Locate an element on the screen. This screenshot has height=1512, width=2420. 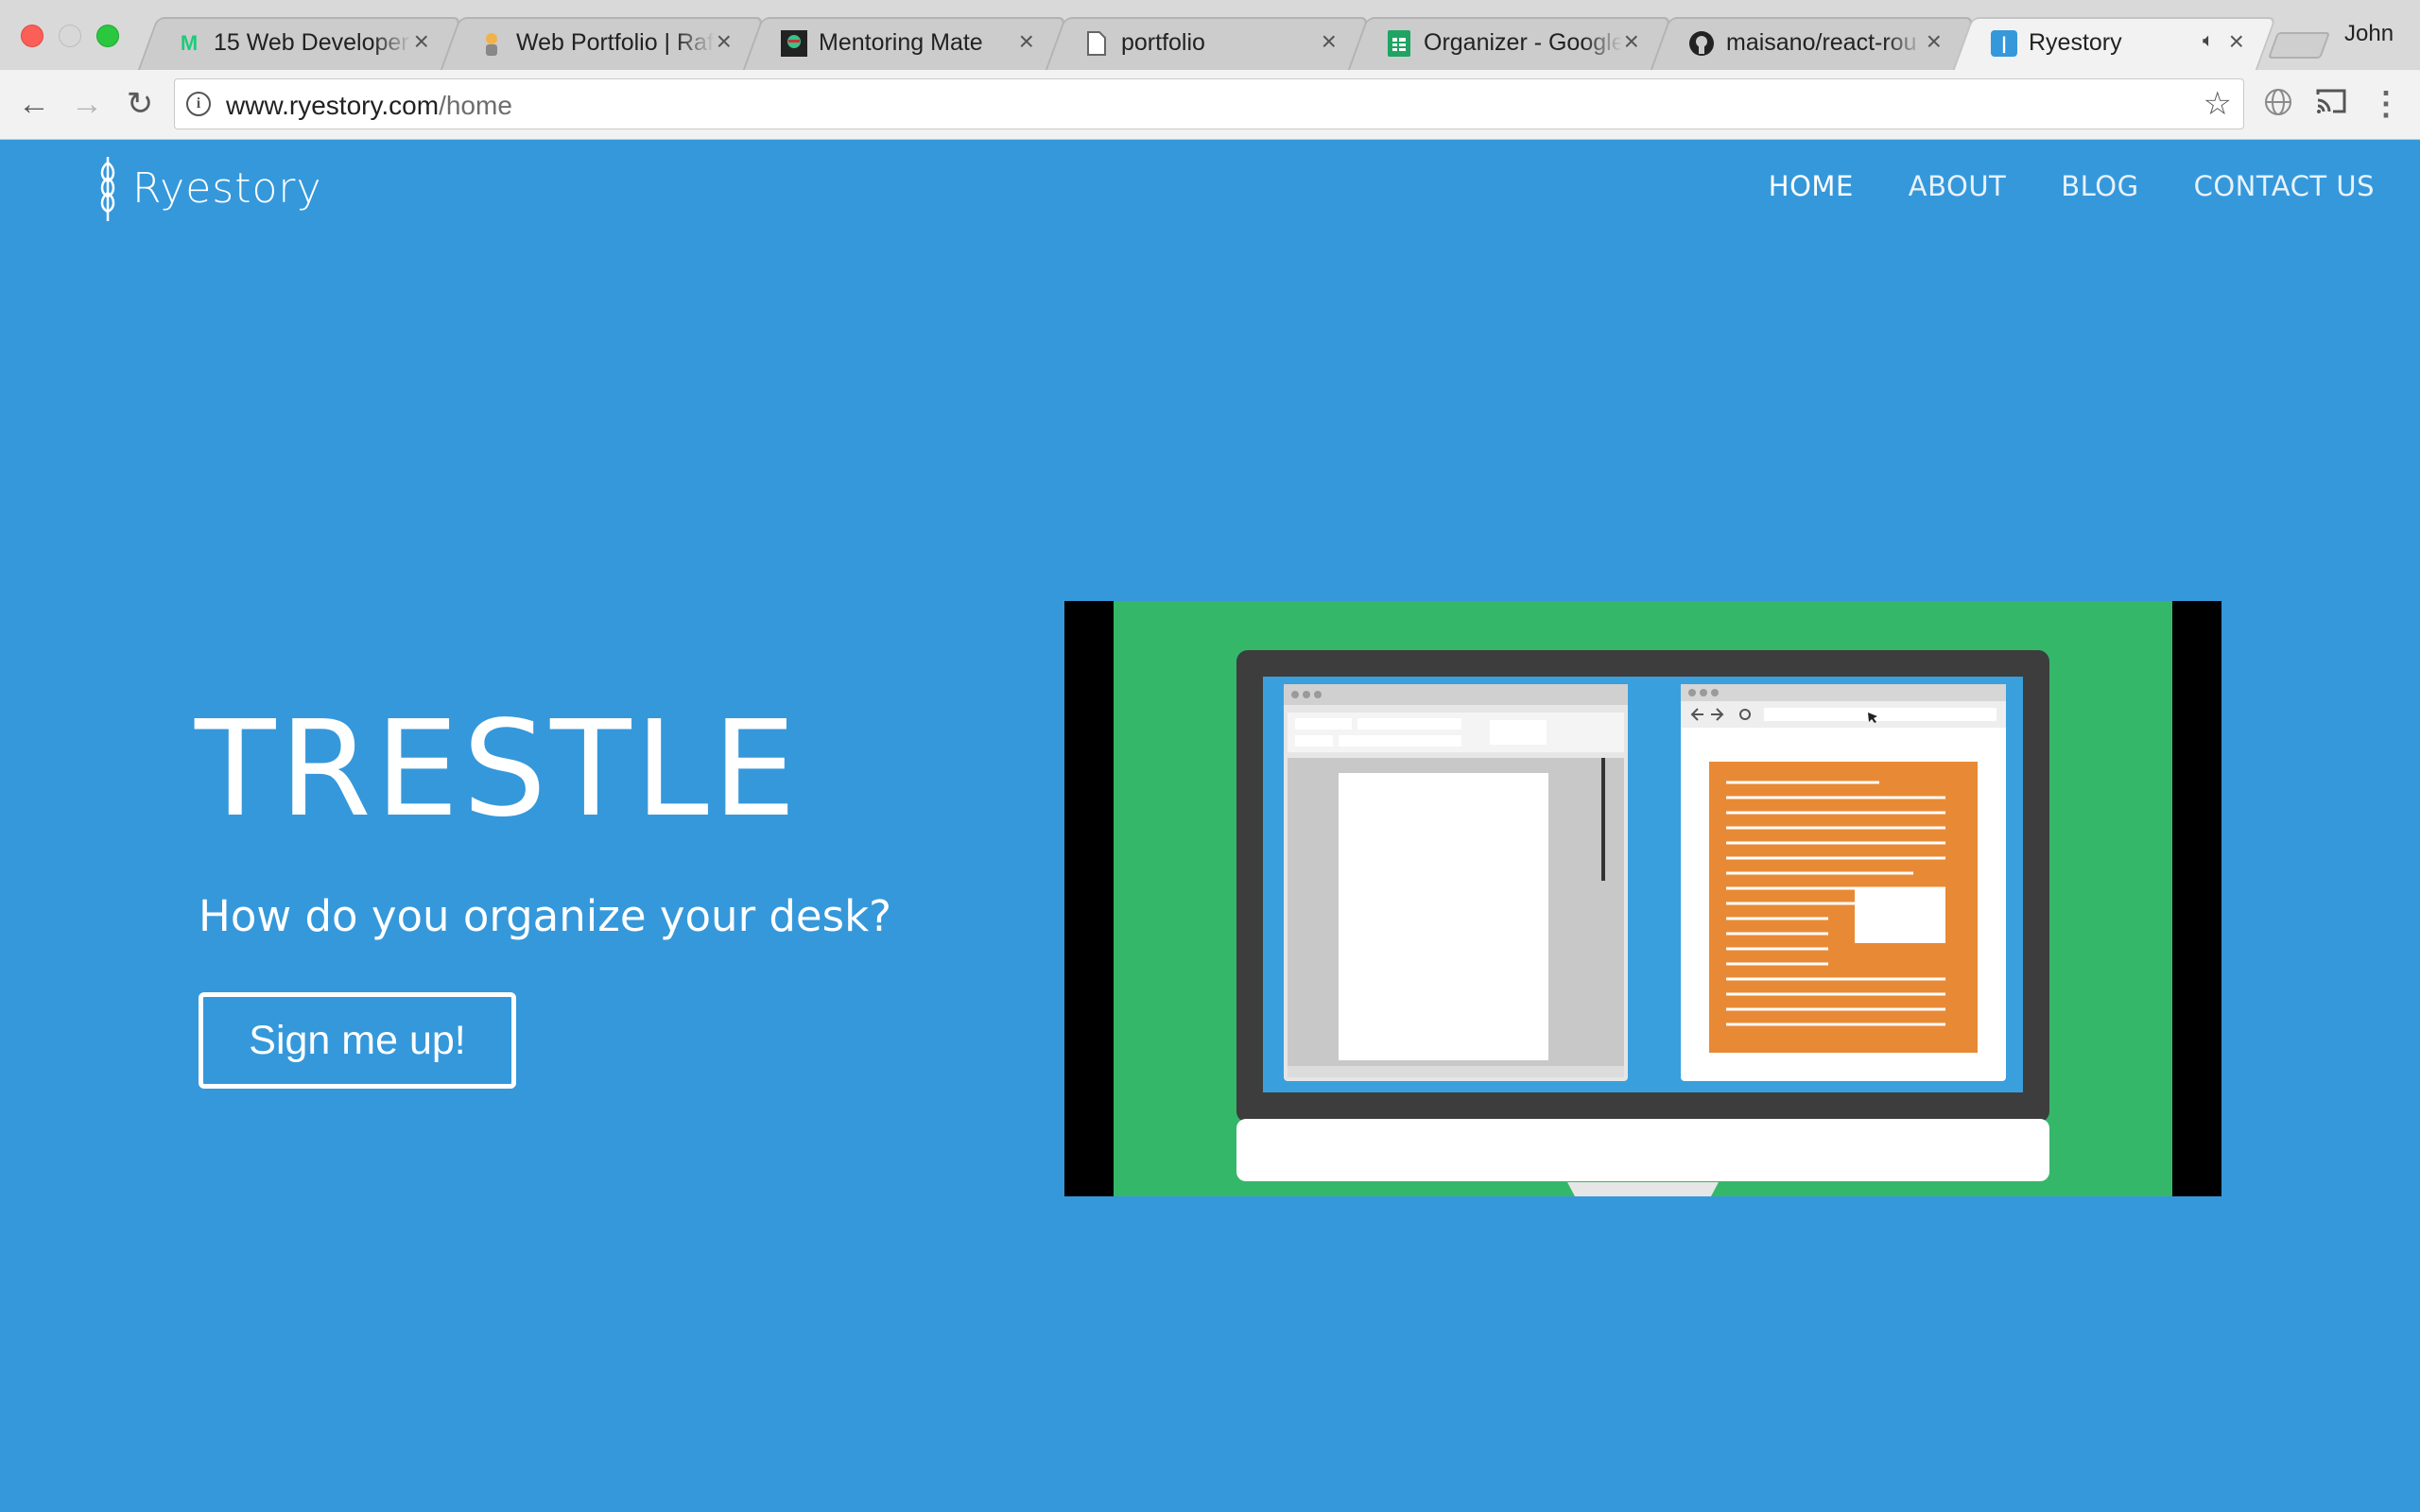
browser-tab: Web Portfolio | Raf × is located at coordinates (602, 43).